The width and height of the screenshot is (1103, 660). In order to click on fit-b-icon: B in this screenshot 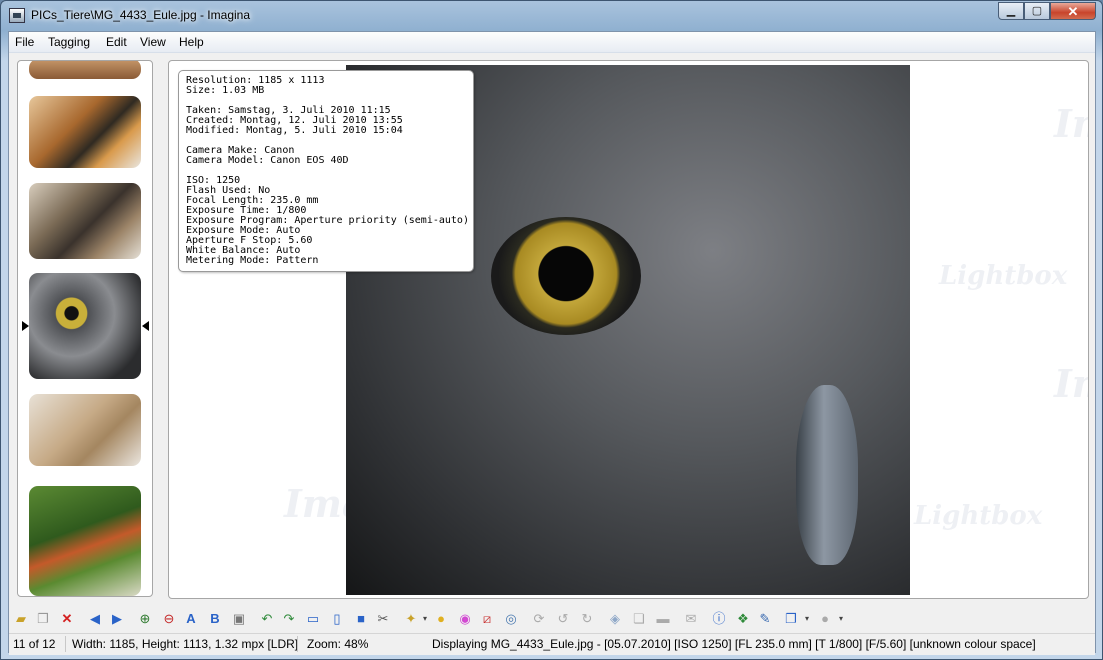, I will do `click(215, 619)`.